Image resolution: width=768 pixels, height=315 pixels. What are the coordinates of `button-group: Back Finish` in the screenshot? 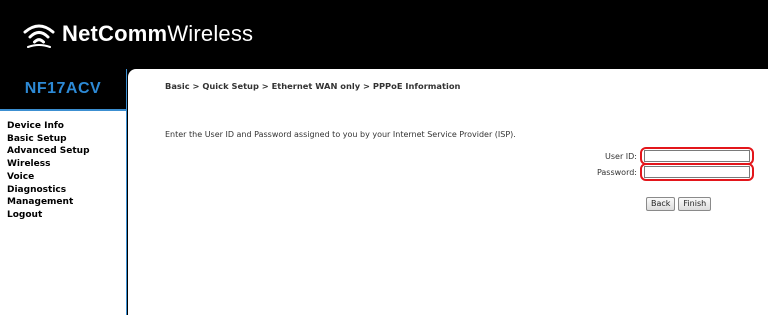 It's located at (679, 204).